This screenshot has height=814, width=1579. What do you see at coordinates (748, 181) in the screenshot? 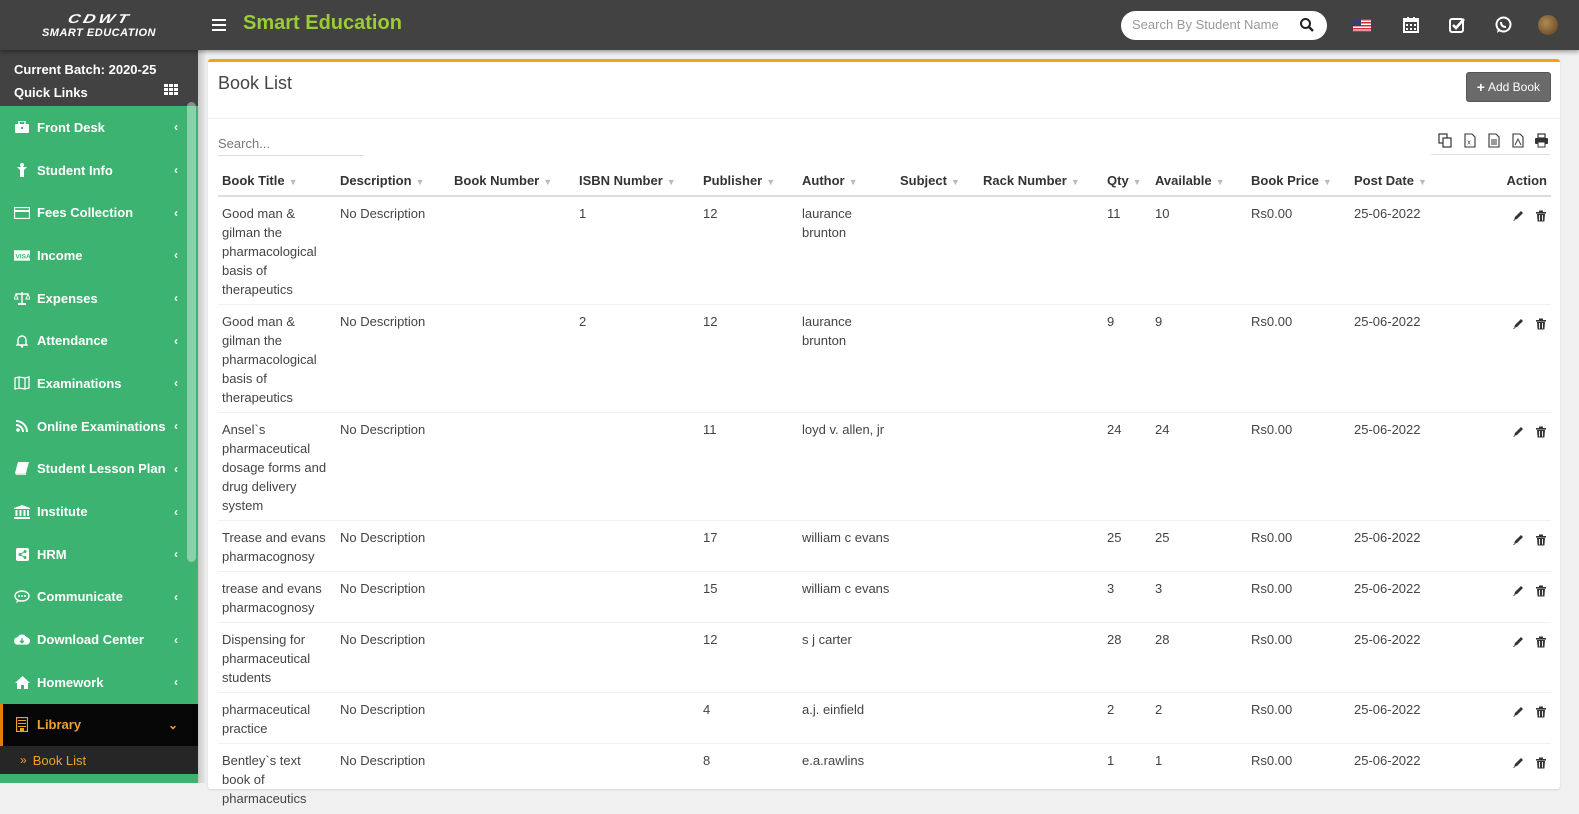
I see `column-header-publisher: Publisher ▼` at bounding box center [748, 181].